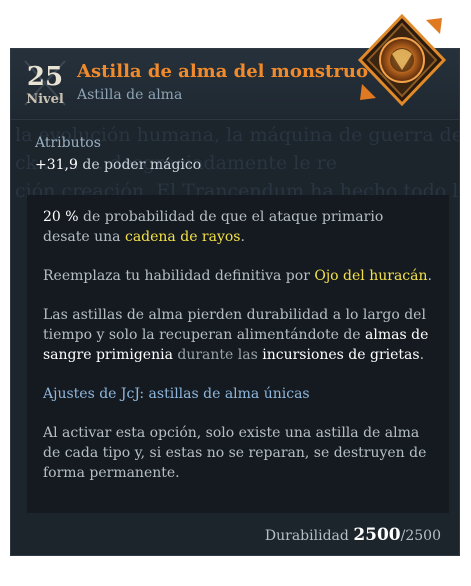 The image size is (471, 586). Describe the element at coordinates (371, 276) in the screenshot. I see `effect-highlight: Ojo del huracán` at that location.